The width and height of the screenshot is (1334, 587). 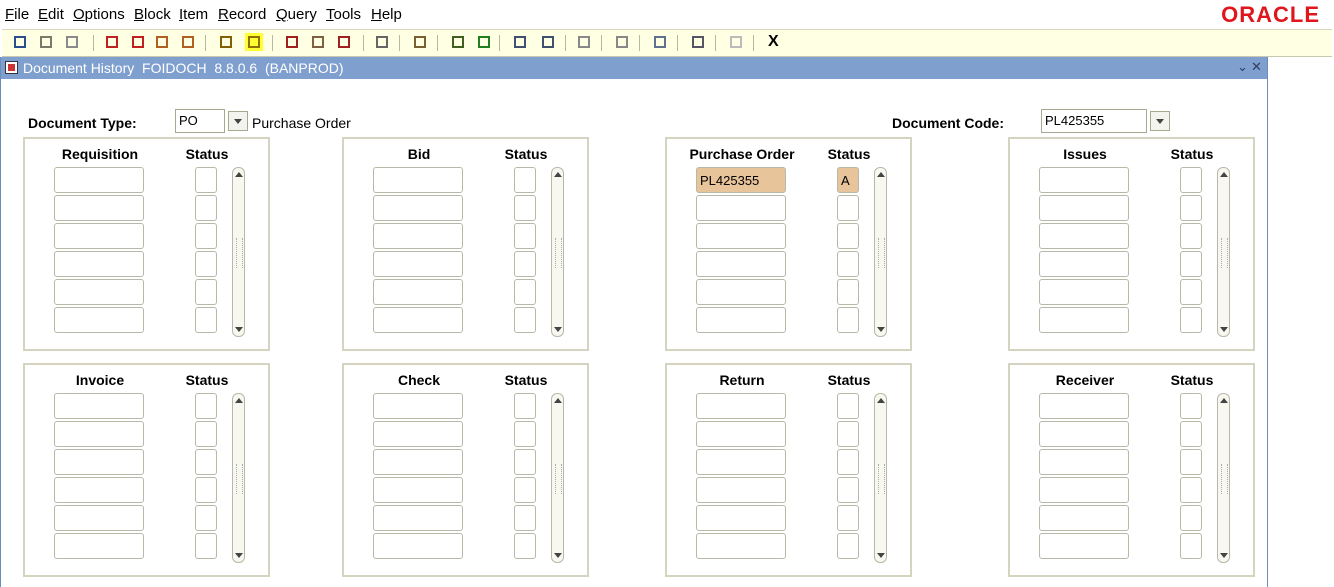 What do you see at coordinates (46, 42) in the screenshot?
I see `rollback-icon` at bounding box center [46, 42].